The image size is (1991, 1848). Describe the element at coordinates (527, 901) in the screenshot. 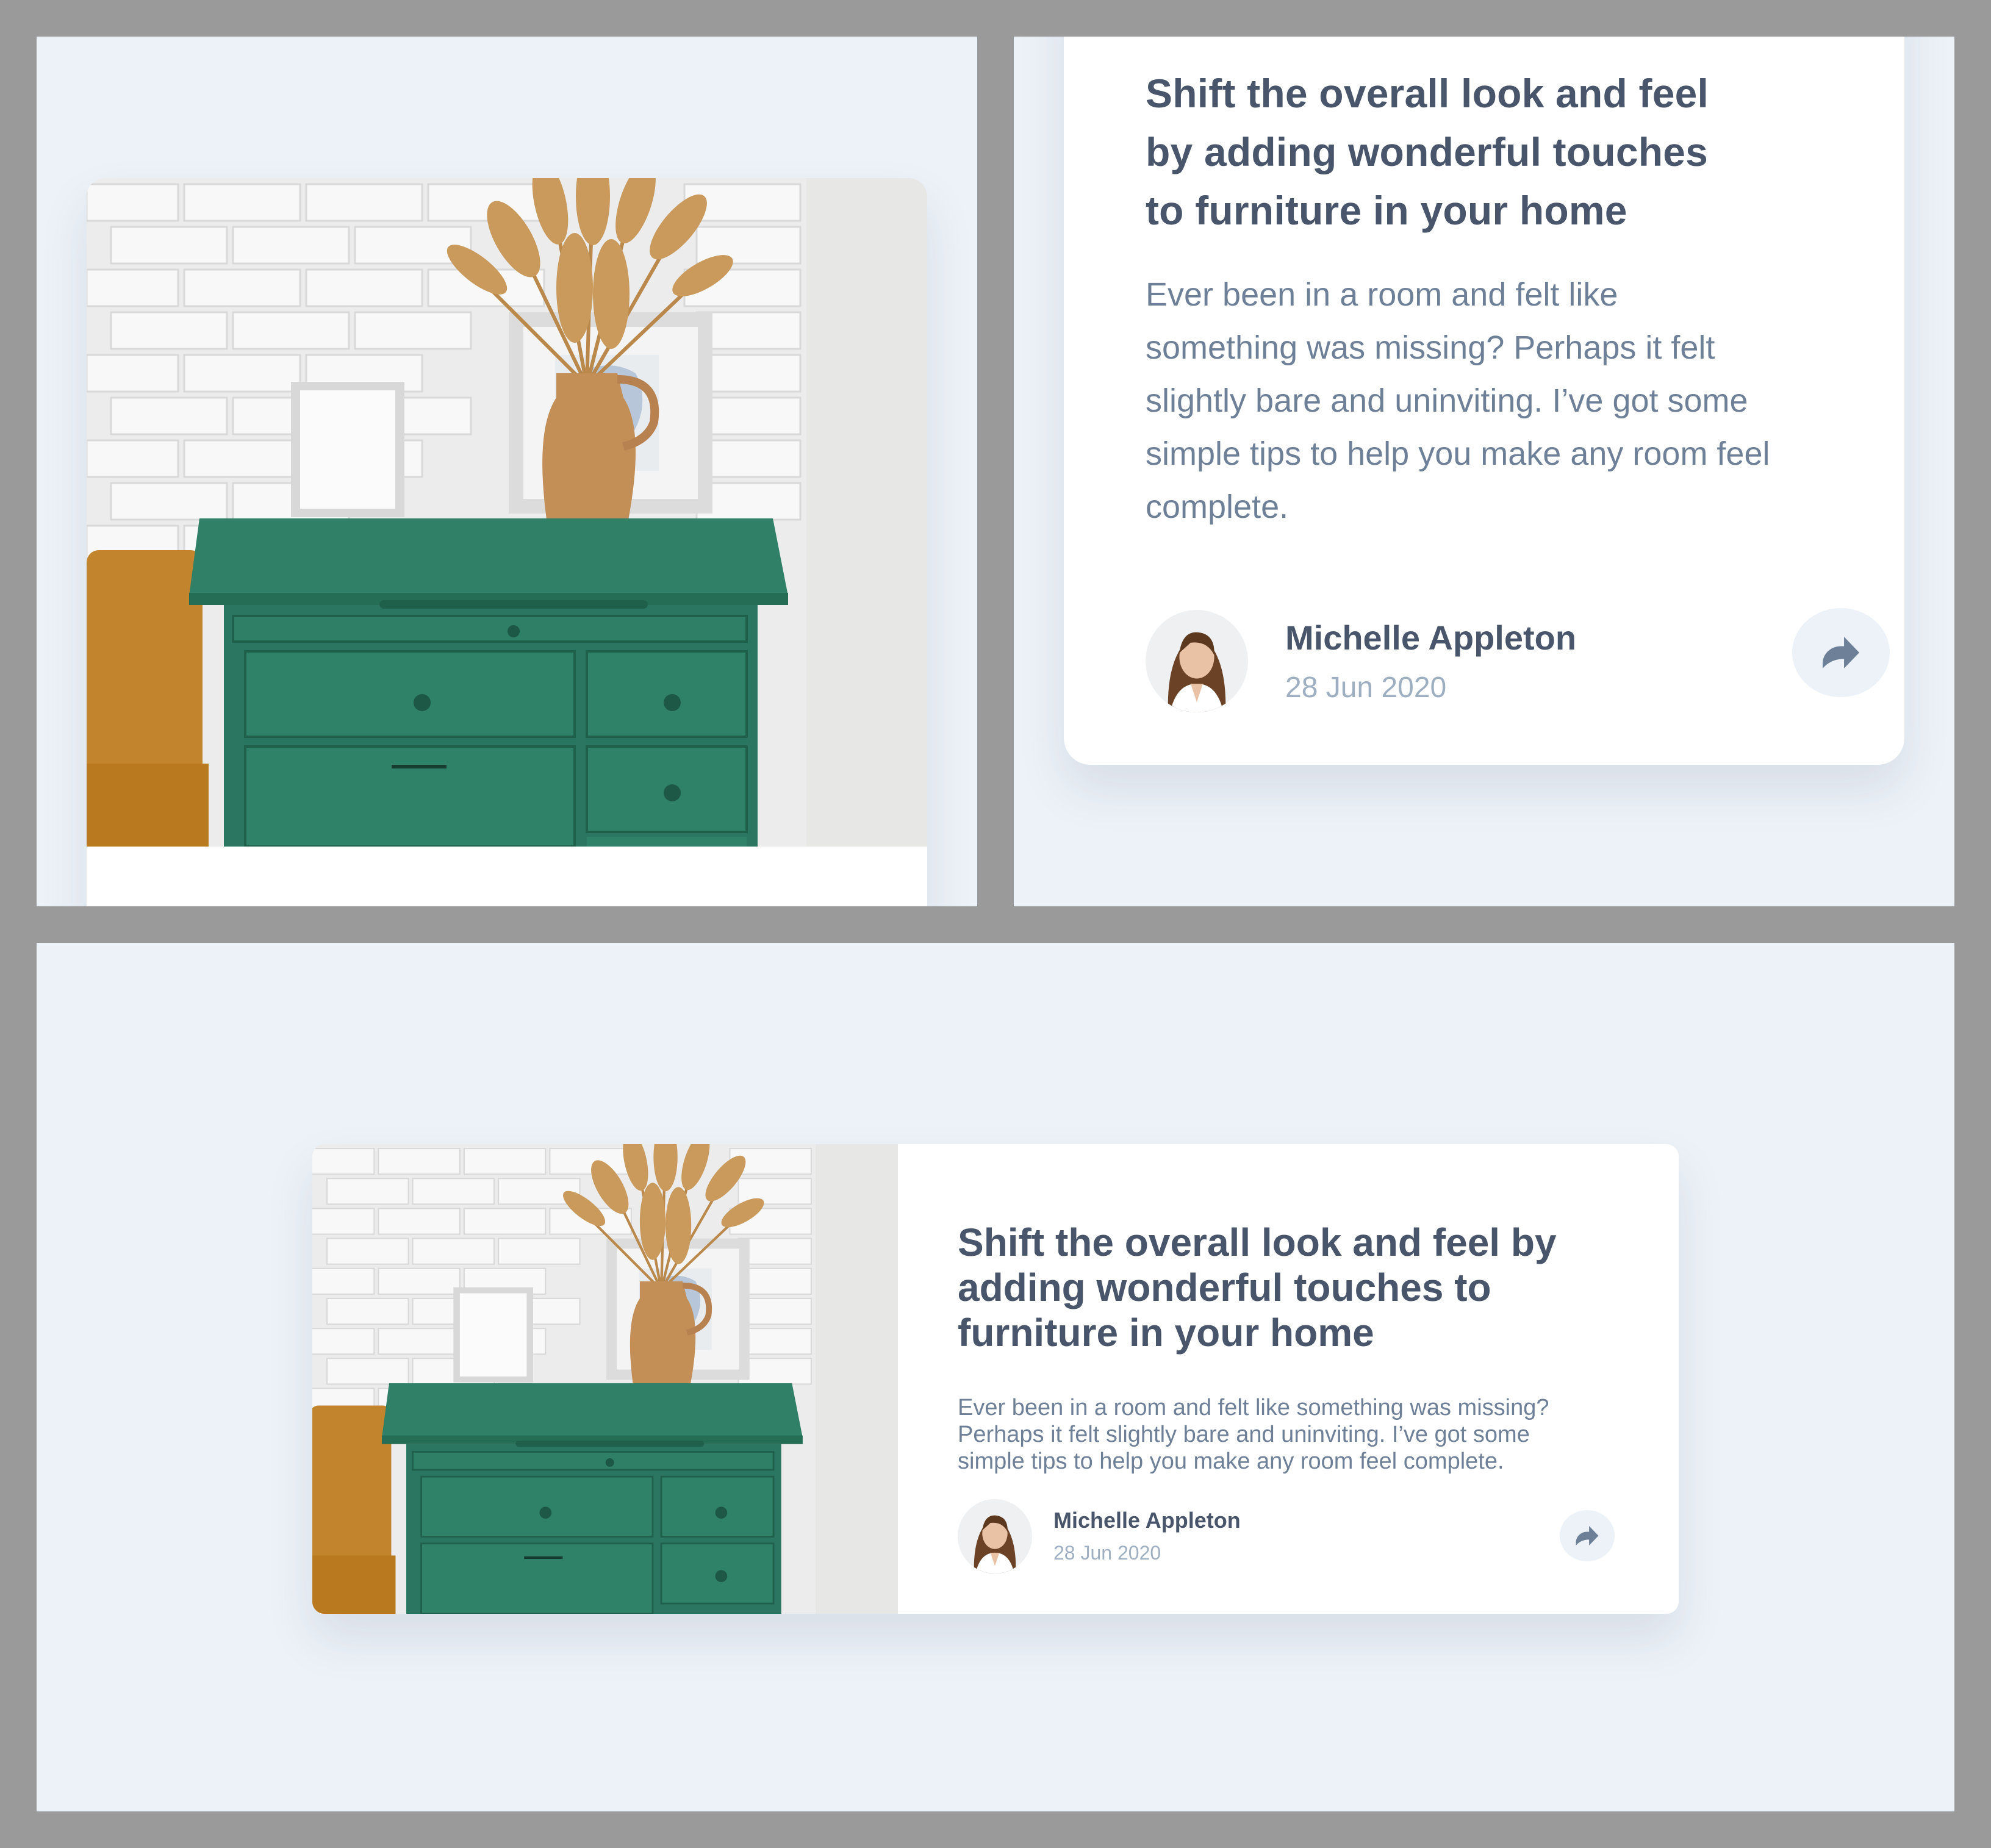

I see `article-title-peek: Shift the overall look and feel` at that location.